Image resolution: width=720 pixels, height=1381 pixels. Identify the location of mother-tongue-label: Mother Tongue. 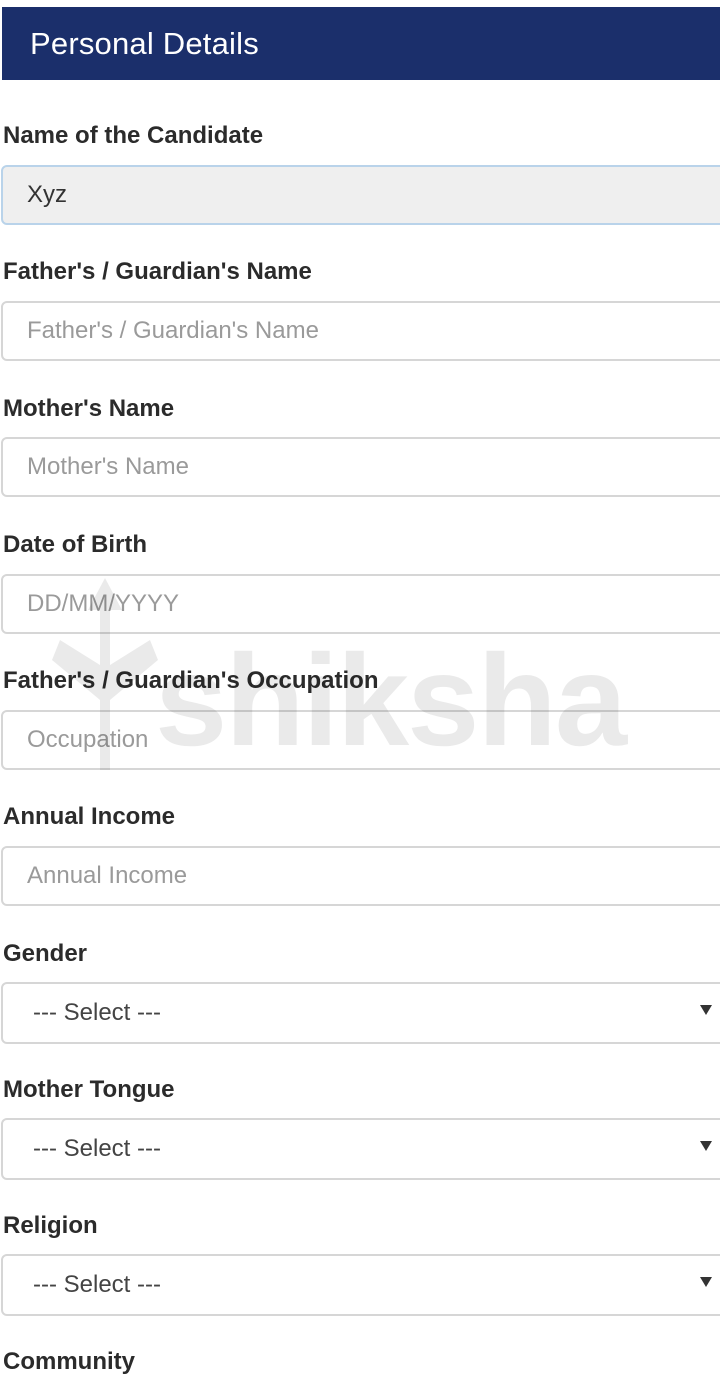
(89, 1089).